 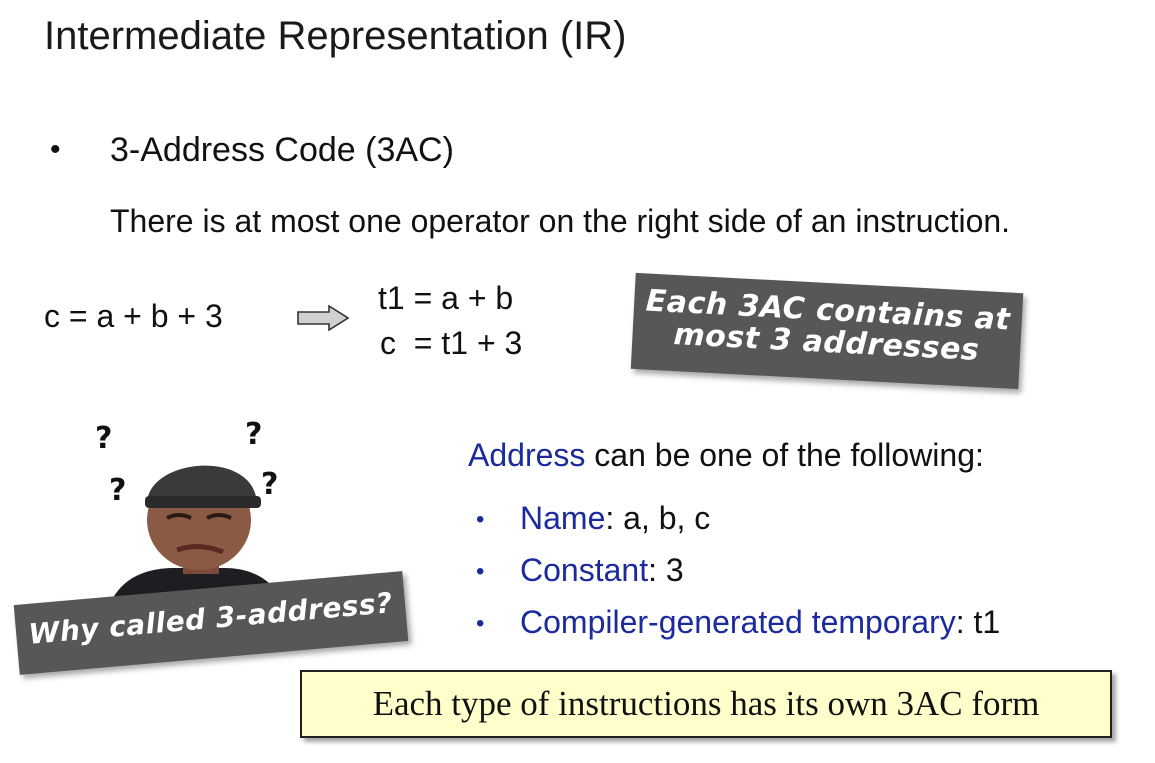 I want to click on question-text: Why called 3-address?, so click(x=210, y=618).